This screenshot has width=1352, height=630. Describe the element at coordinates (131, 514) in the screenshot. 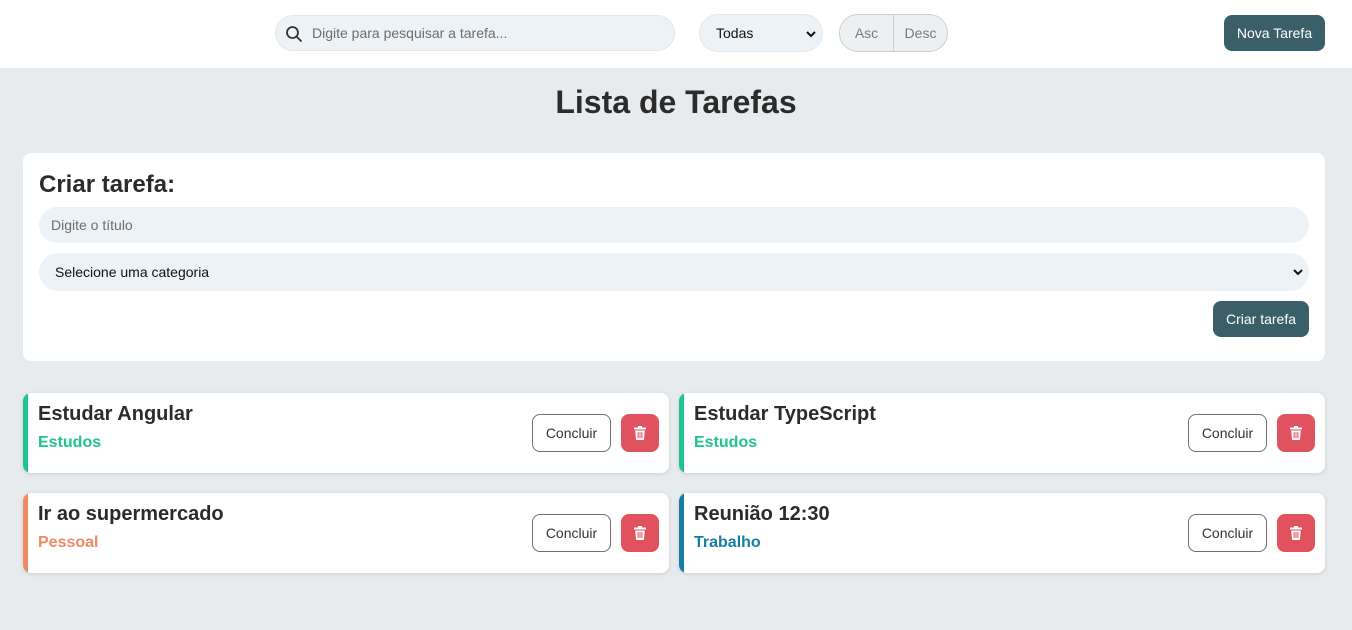

I see `task-title: Ir ao supermercado` at that location.